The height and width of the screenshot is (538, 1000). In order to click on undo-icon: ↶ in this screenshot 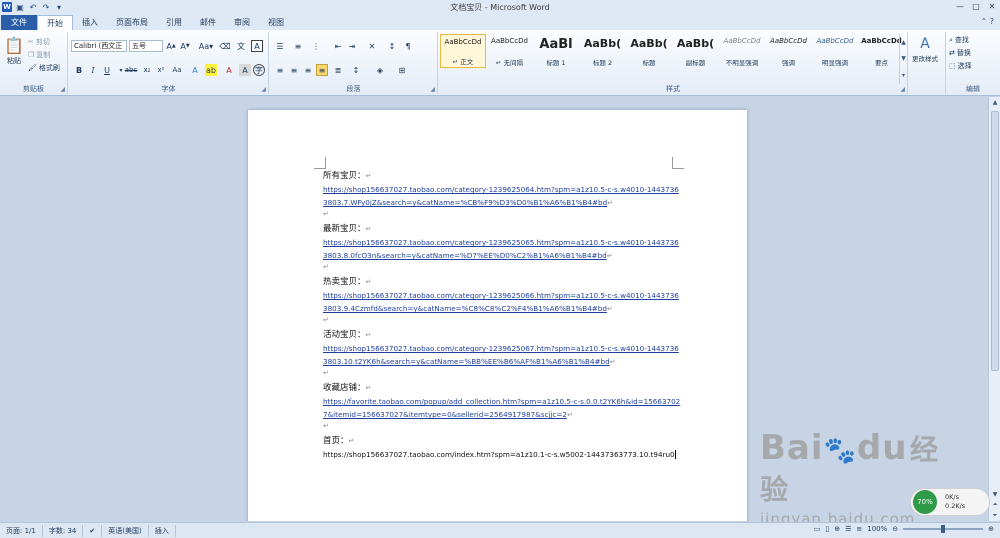, I will do `click(33, 7)`.